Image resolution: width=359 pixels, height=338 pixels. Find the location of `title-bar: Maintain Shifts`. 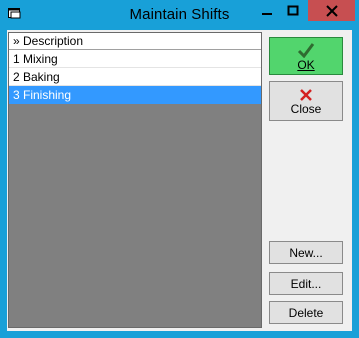

title-bar: Maintain Shifts is located at coordinates (179, 15).